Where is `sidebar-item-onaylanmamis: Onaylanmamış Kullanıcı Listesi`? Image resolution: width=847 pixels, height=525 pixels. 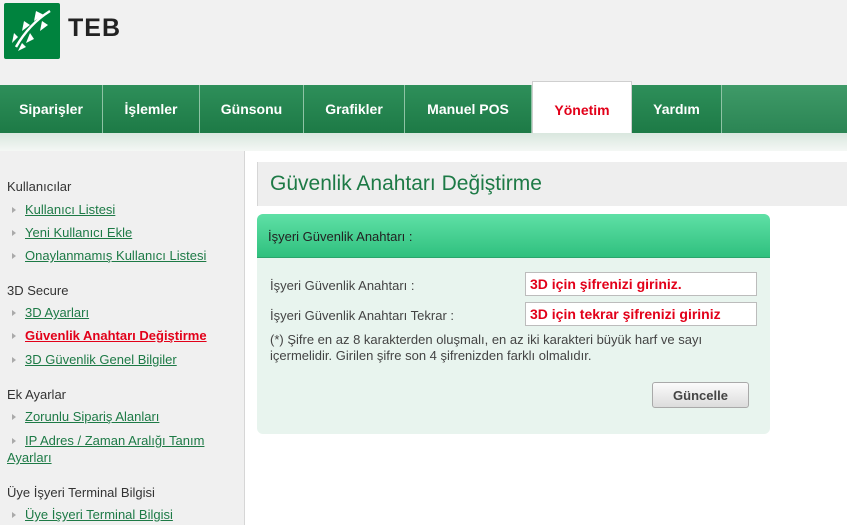
sidebar-item-onaylanmamis: Onaylanmamış Kullanıcı Listesi is located at coordinates (109, 255).